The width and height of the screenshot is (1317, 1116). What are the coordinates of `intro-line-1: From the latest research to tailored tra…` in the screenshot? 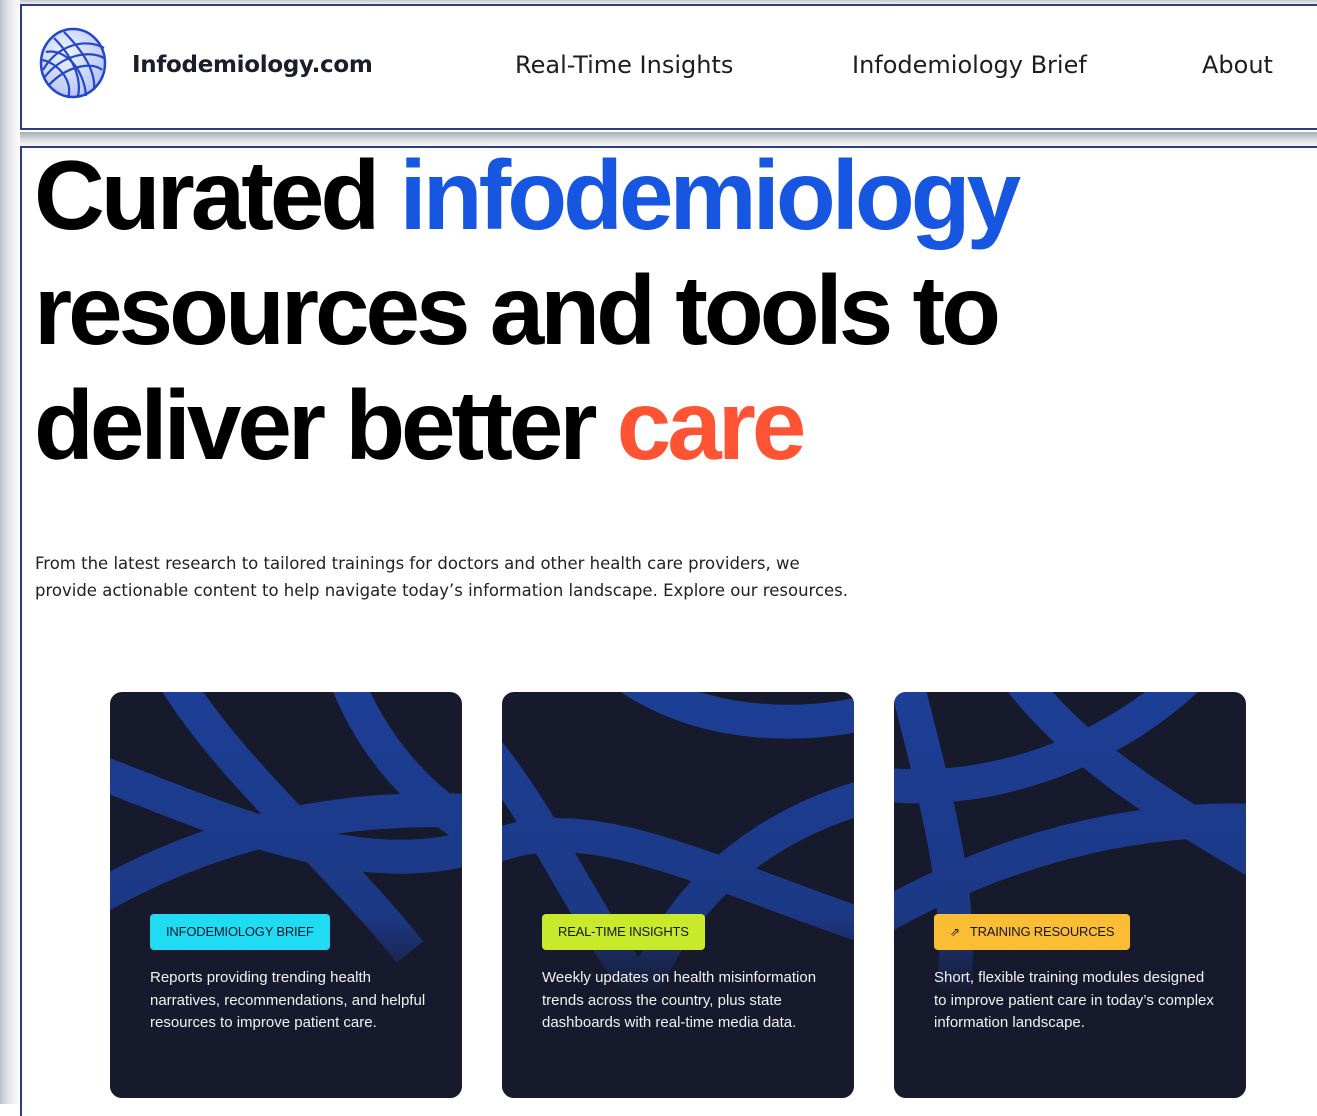 It's located at (417, 563).